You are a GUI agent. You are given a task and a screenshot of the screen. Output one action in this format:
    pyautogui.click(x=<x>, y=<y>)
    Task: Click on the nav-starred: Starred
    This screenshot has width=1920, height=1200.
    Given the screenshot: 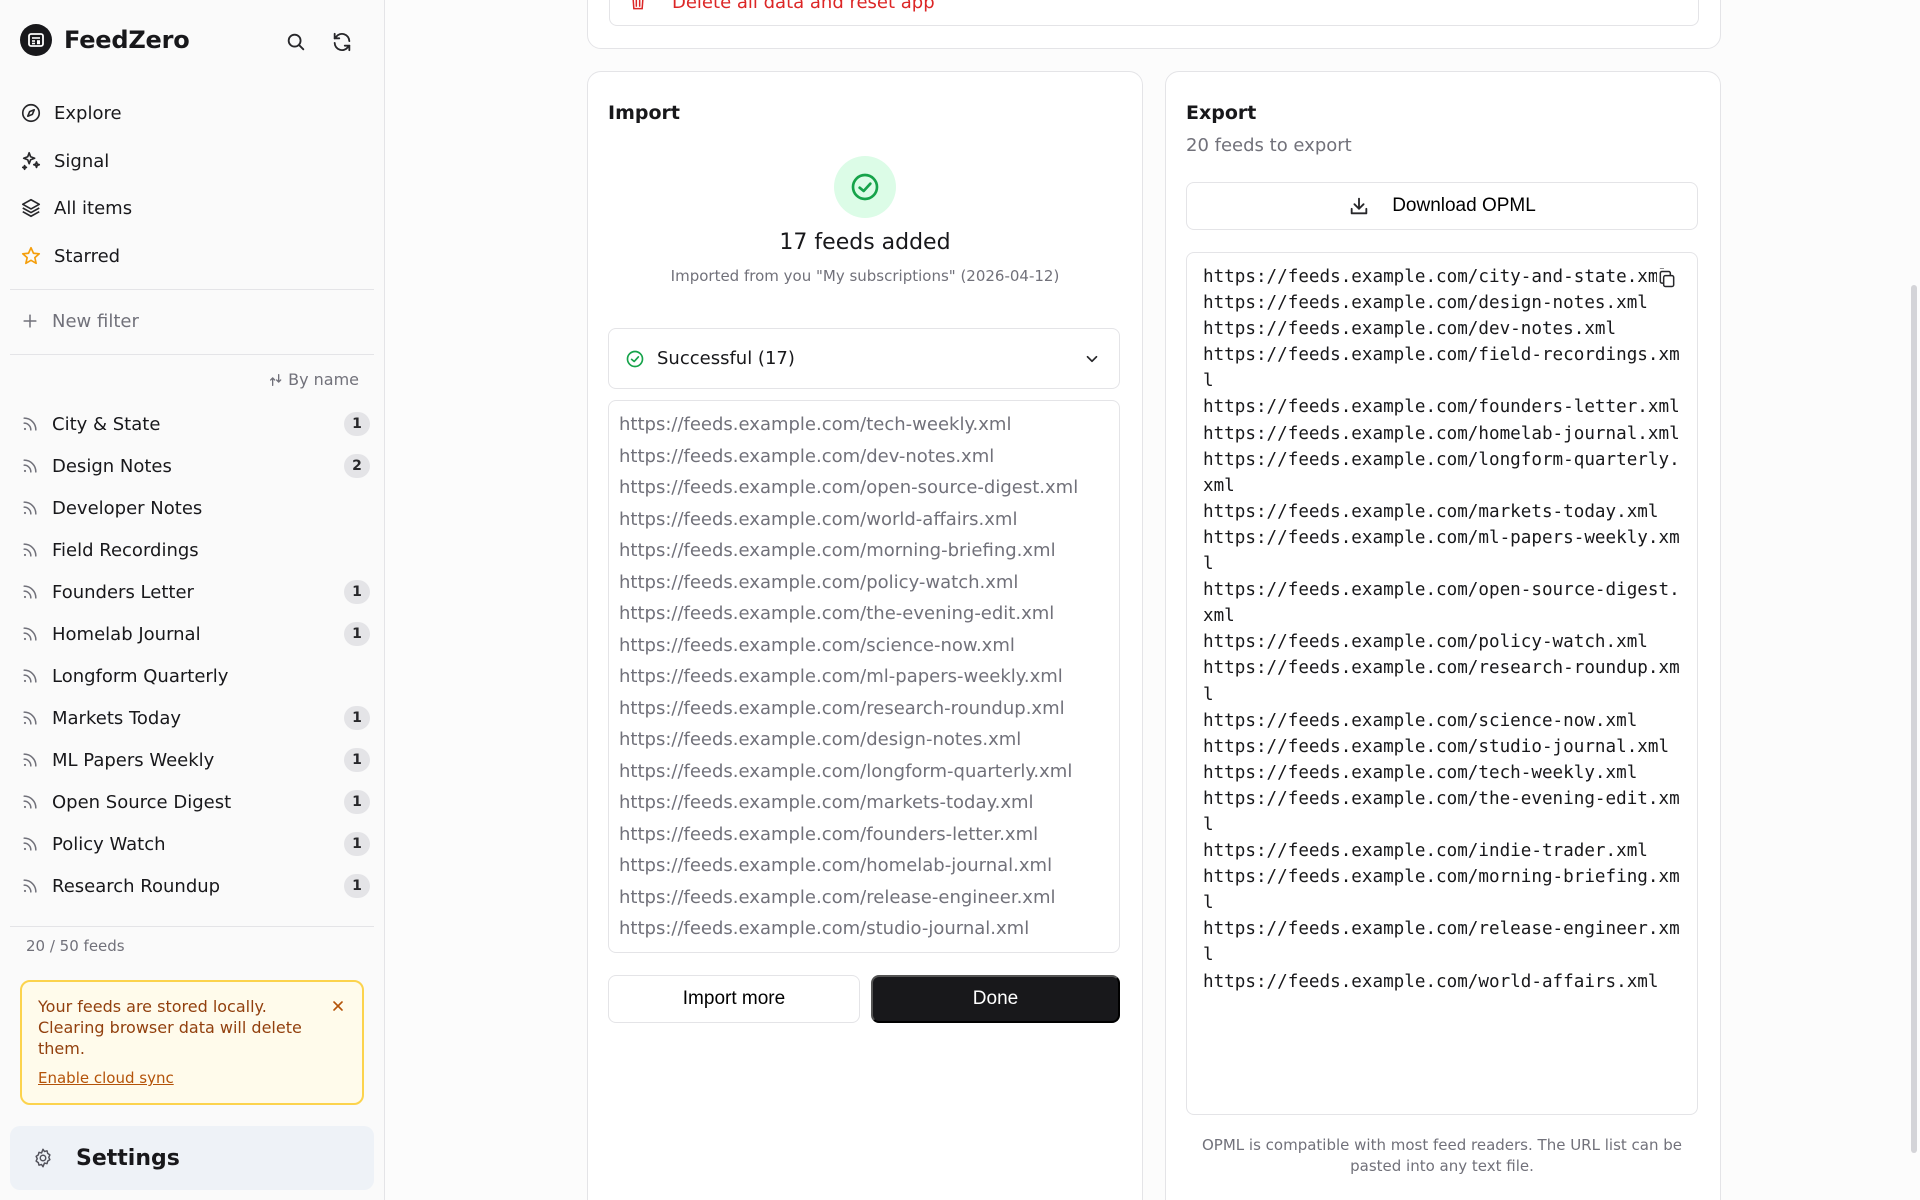 What is the action you would take?
    pyautogui.click(x=70, y=256)
    